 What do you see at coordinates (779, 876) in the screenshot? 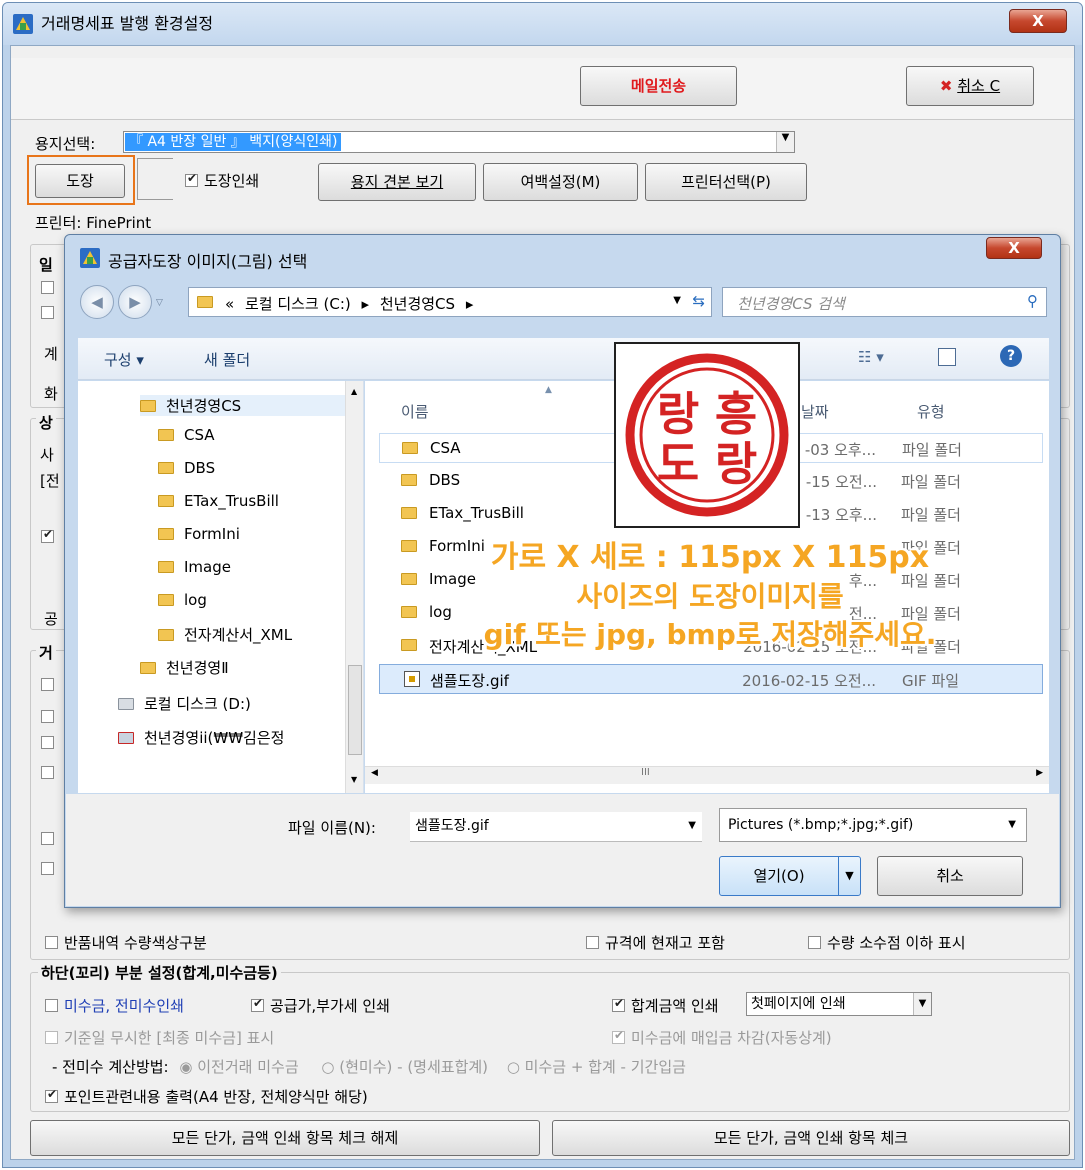
I see `open-button-label: 열기(O)` at bounding box center [779, 876].